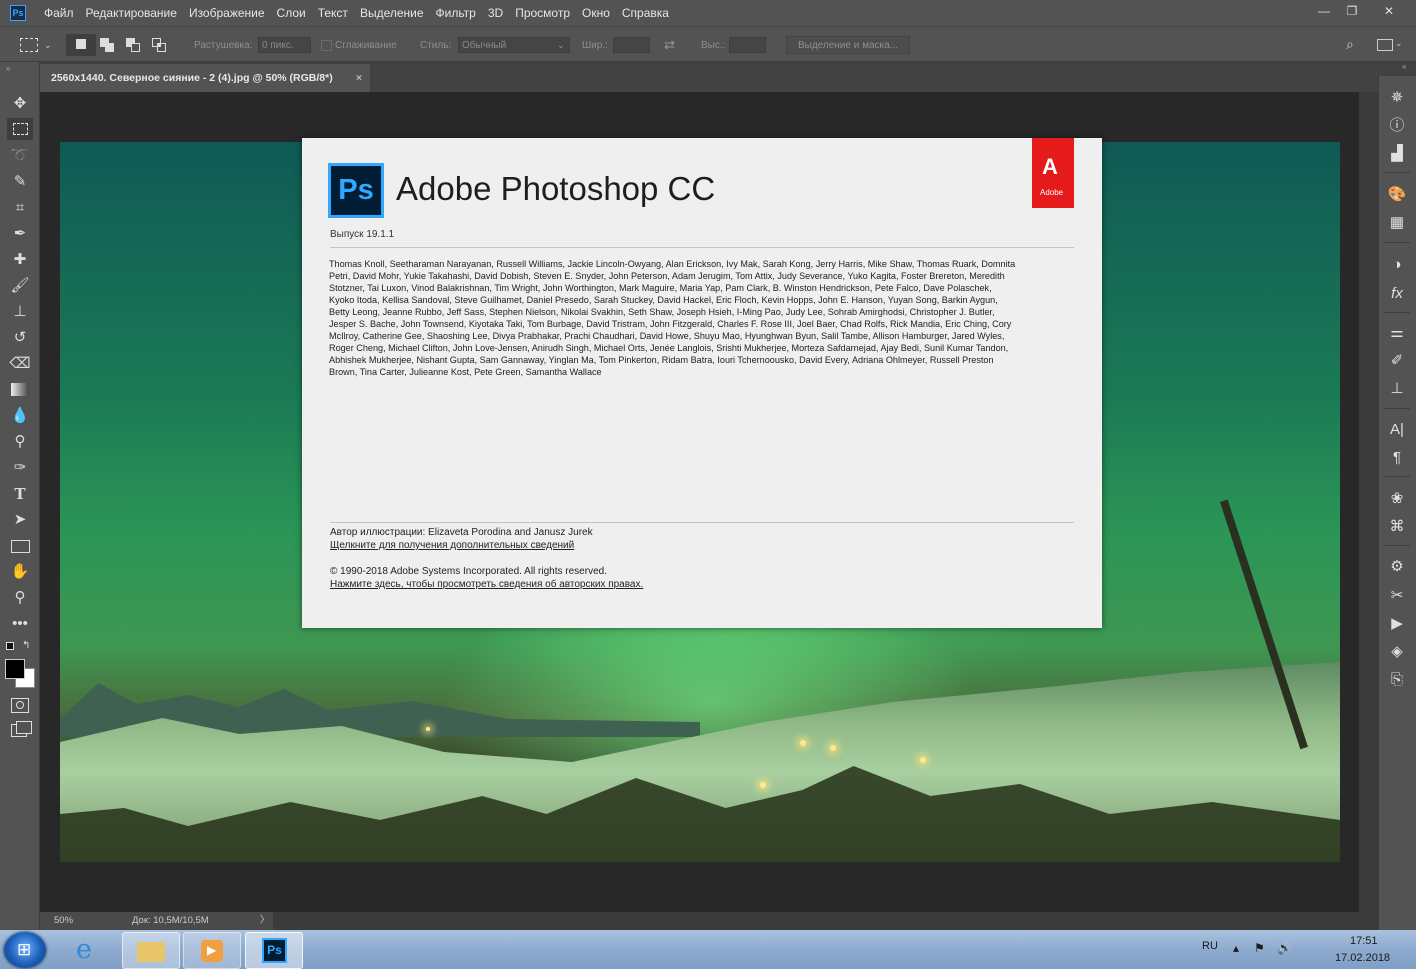 The image size is (1416, 969). I want to click on histogram-panel-icon: ▟, so click(1397, 154).